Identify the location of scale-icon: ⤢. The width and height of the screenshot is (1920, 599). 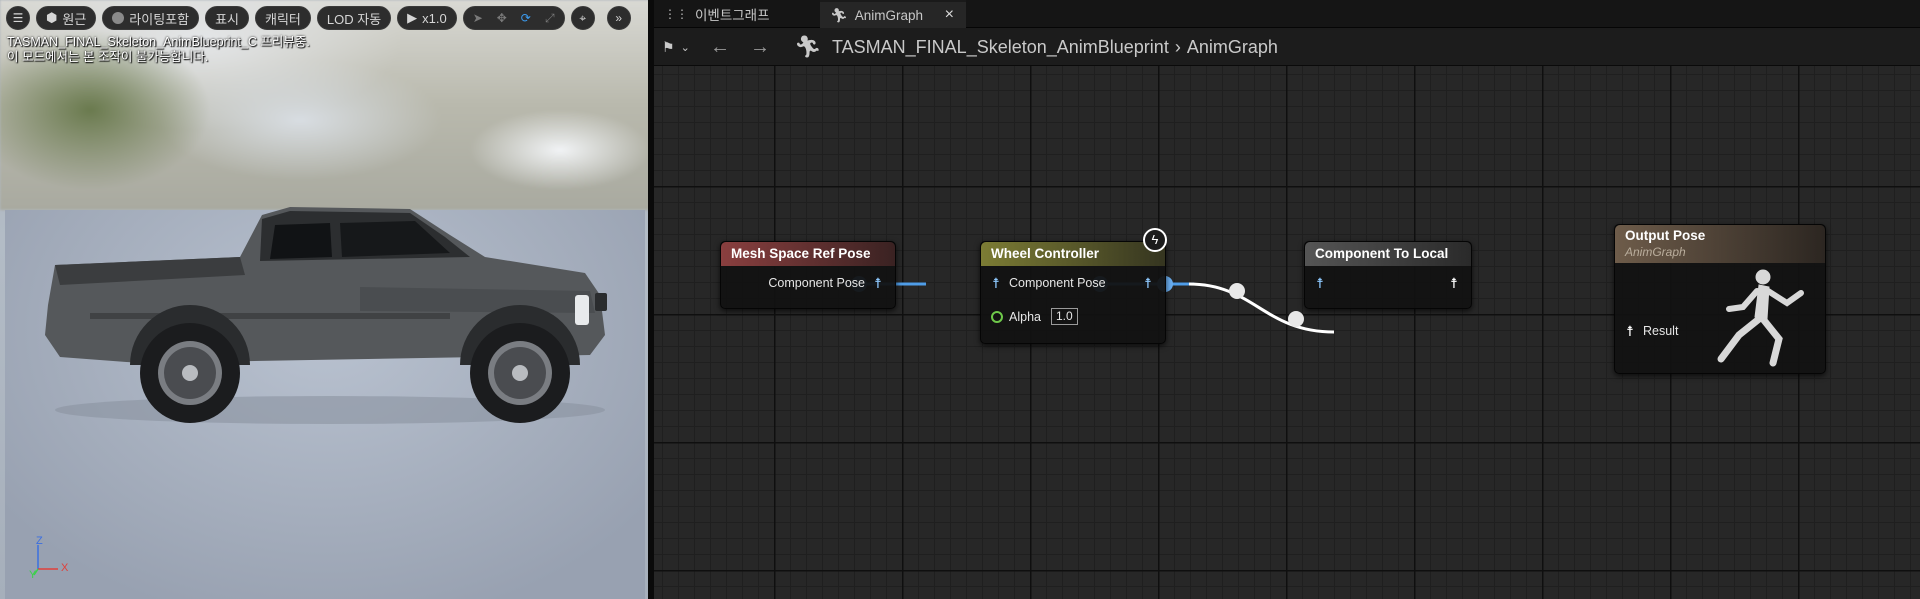
(550, 18).